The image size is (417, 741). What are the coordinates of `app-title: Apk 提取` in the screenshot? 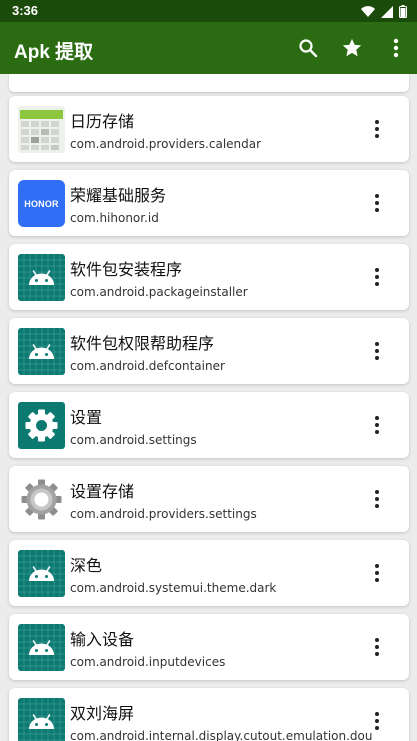 It's located at (54, 52).